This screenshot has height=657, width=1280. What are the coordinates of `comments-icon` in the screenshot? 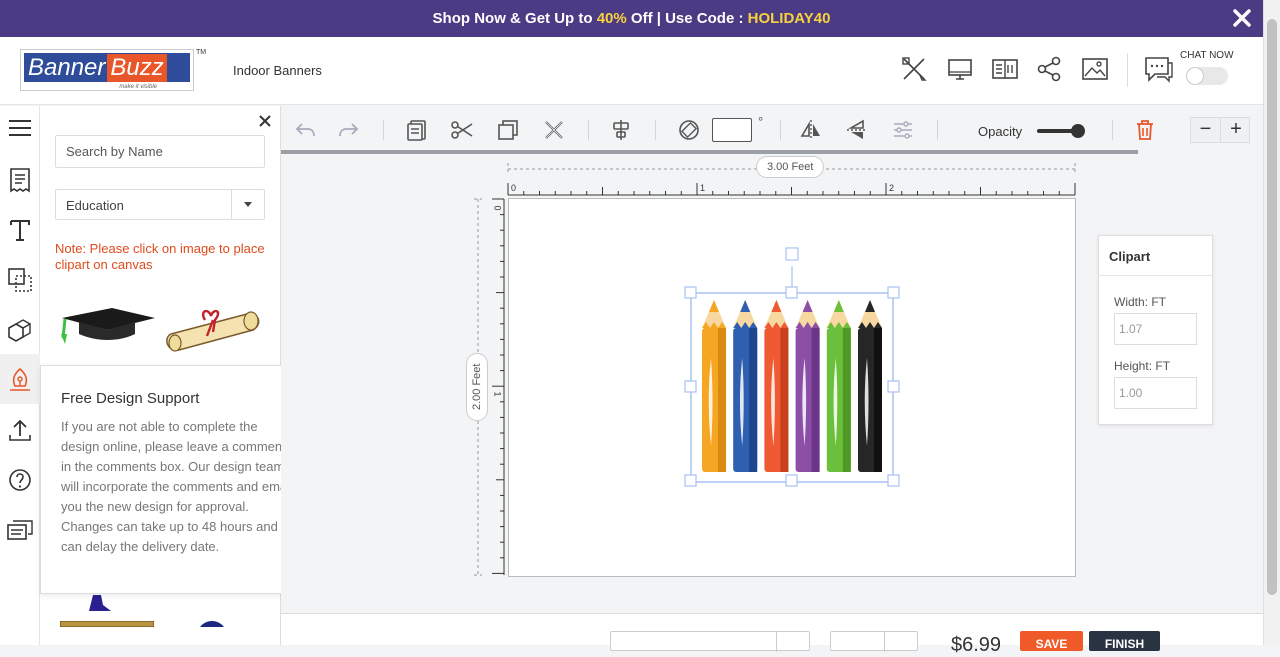 It's located at (20, 530).